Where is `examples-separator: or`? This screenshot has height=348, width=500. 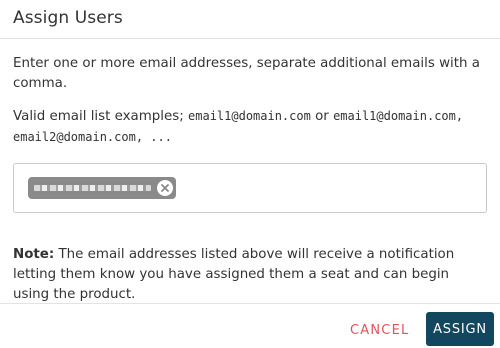
examples-separator: or is located at coordinates (322, 116).